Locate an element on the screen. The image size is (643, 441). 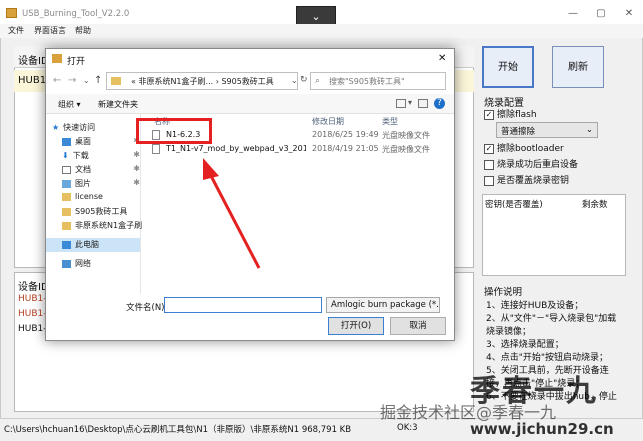
network-icon is located at coordinates (66, 263).